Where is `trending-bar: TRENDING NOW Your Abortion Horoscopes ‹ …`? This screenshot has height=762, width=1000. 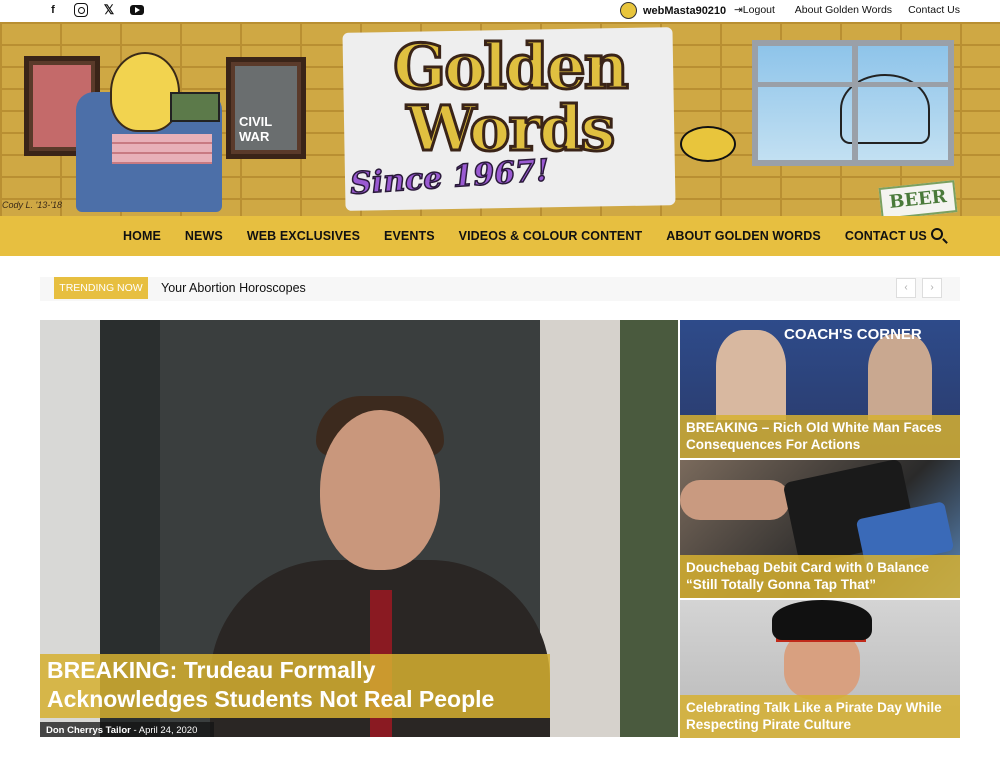 trending-bar: TRENDING NOW Your Abortion Horoscopes ‹ … is located at coordinates (500, 289).